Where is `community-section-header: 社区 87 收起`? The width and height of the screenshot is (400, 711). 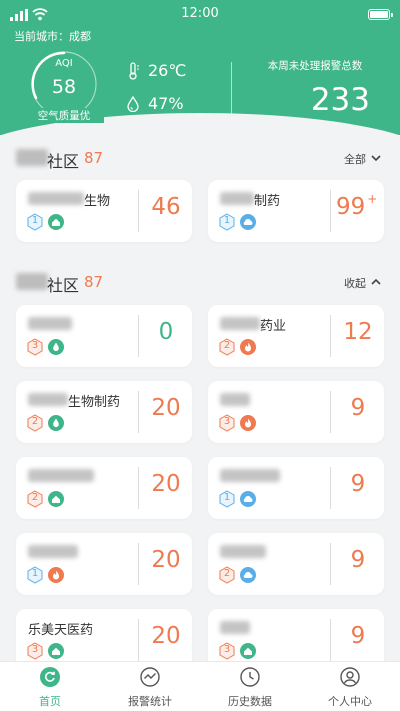
community-section-header: 社区 87 收起 is located at coordinates (200, 282).